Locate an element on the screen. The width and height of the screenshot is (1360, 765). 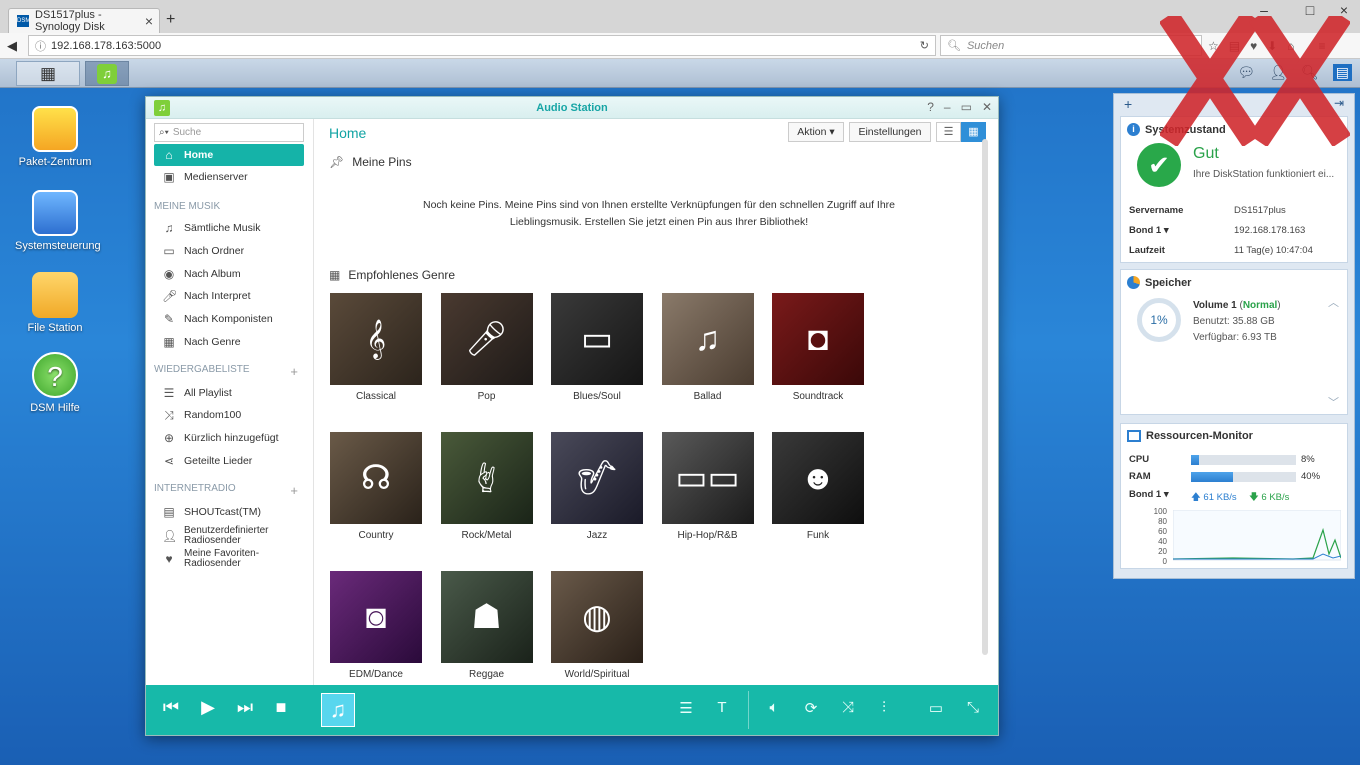
desktop-icon-control-panel: Systemsteuerung is located at coordinates (58, 221).